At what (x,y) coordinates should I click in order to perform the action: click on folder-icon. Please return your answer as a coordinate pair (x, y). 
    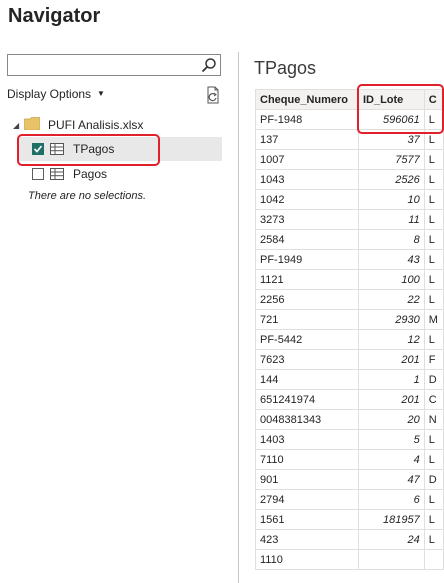
    Looking at the image, I should click on (32, 123).